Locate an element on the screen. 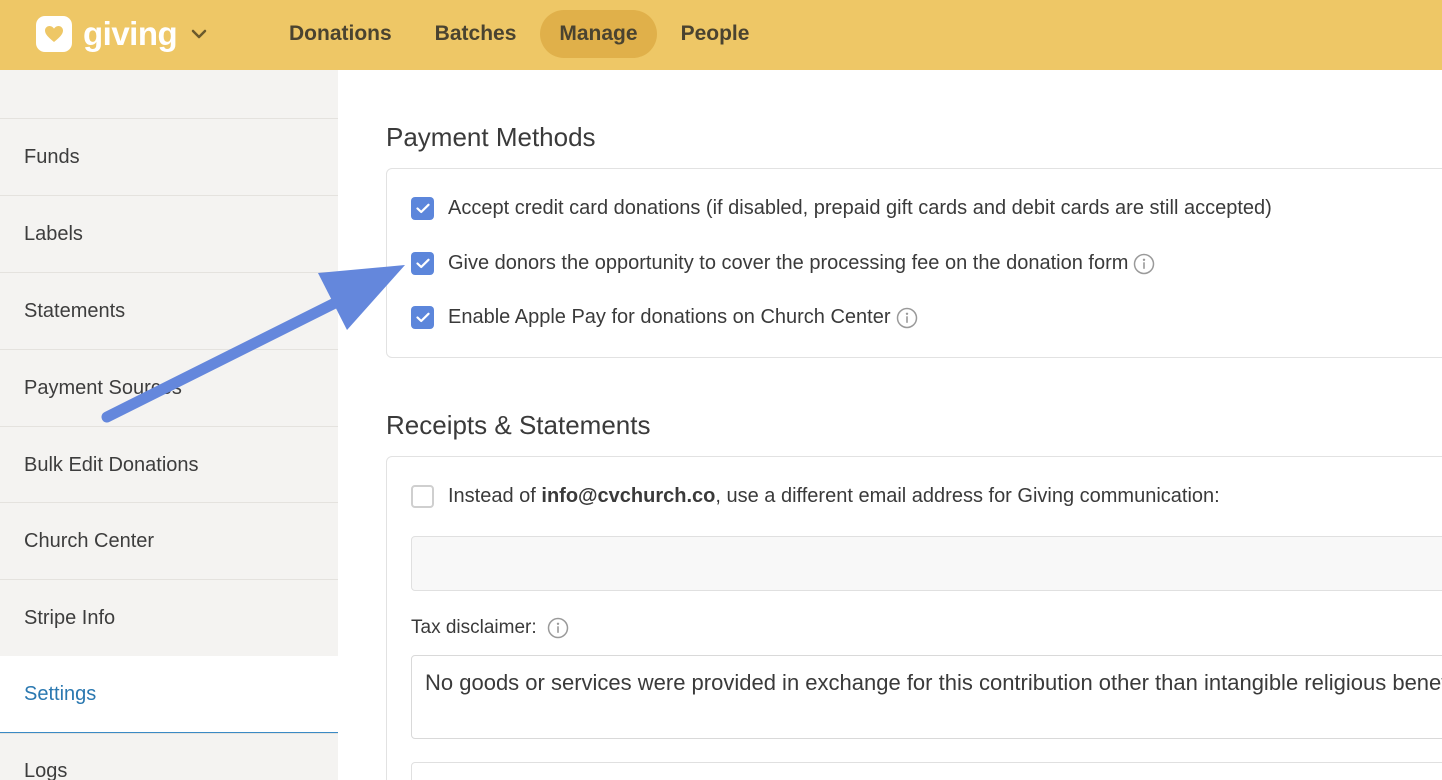  nav-batches: Batches is located at coordinates (476, 34).